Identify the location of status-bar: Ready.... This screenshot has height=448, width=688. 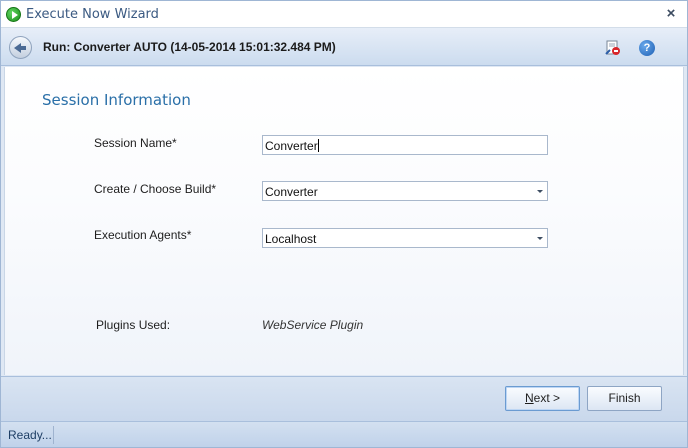
(344, 434).